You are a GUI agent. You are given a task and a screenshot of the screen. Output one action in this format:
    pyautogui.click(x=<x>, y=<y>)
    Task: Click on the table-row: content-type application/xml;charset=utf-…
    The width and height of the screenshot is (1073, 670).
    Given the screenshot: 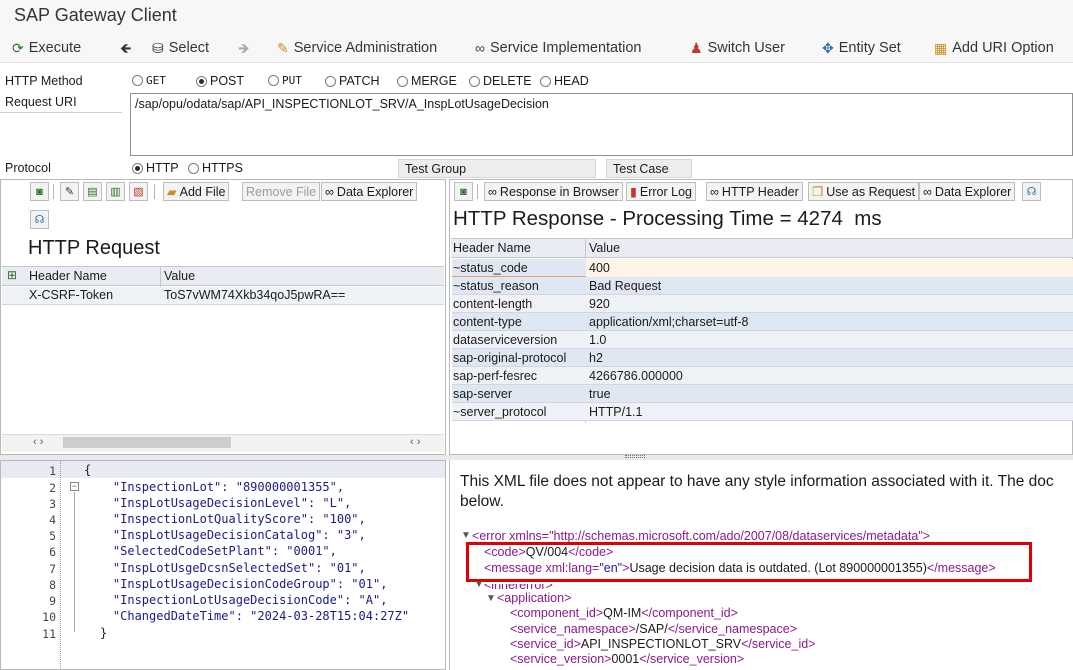 What is the action you would take?
    pyautogui.click(x=762, y=322)
    